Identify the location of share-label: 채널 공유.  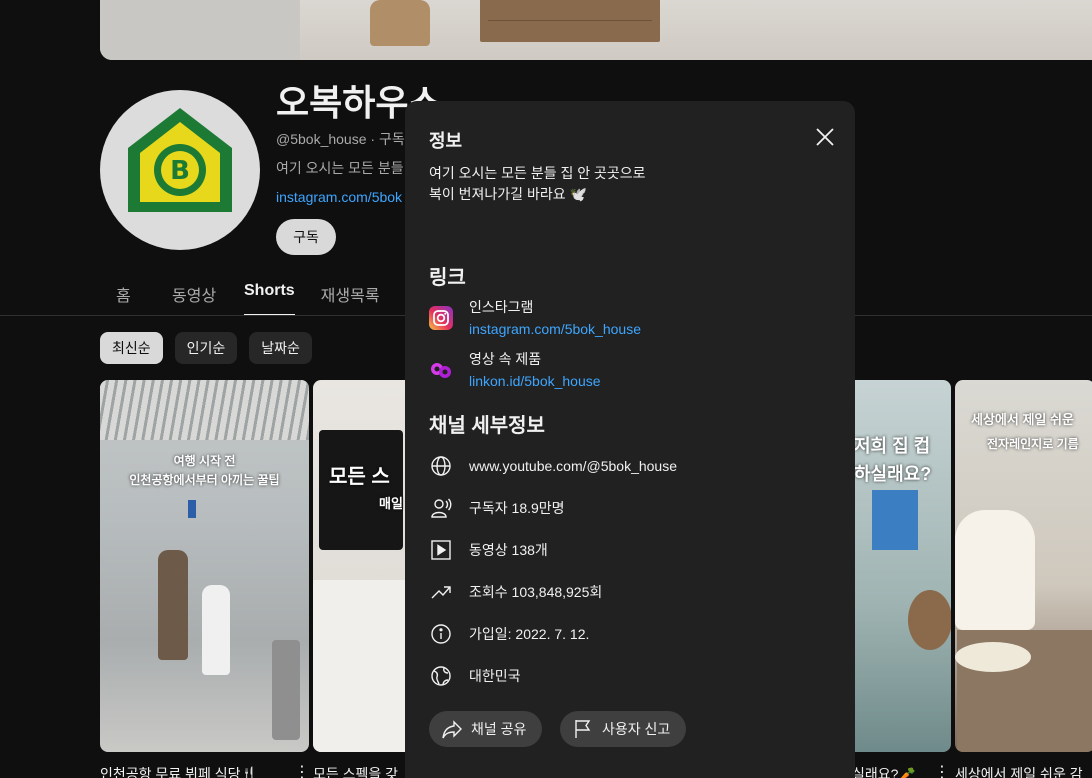
(499, 729).